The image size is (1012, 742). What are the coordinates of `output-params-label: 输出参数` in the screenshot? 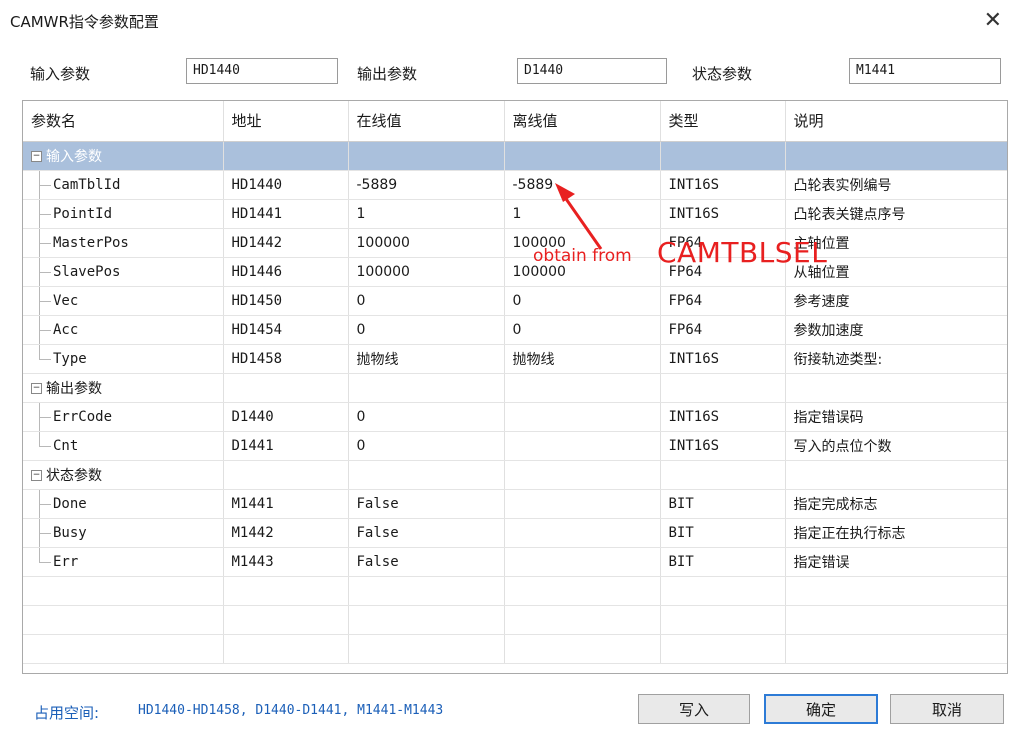 It's located at (387, 74).